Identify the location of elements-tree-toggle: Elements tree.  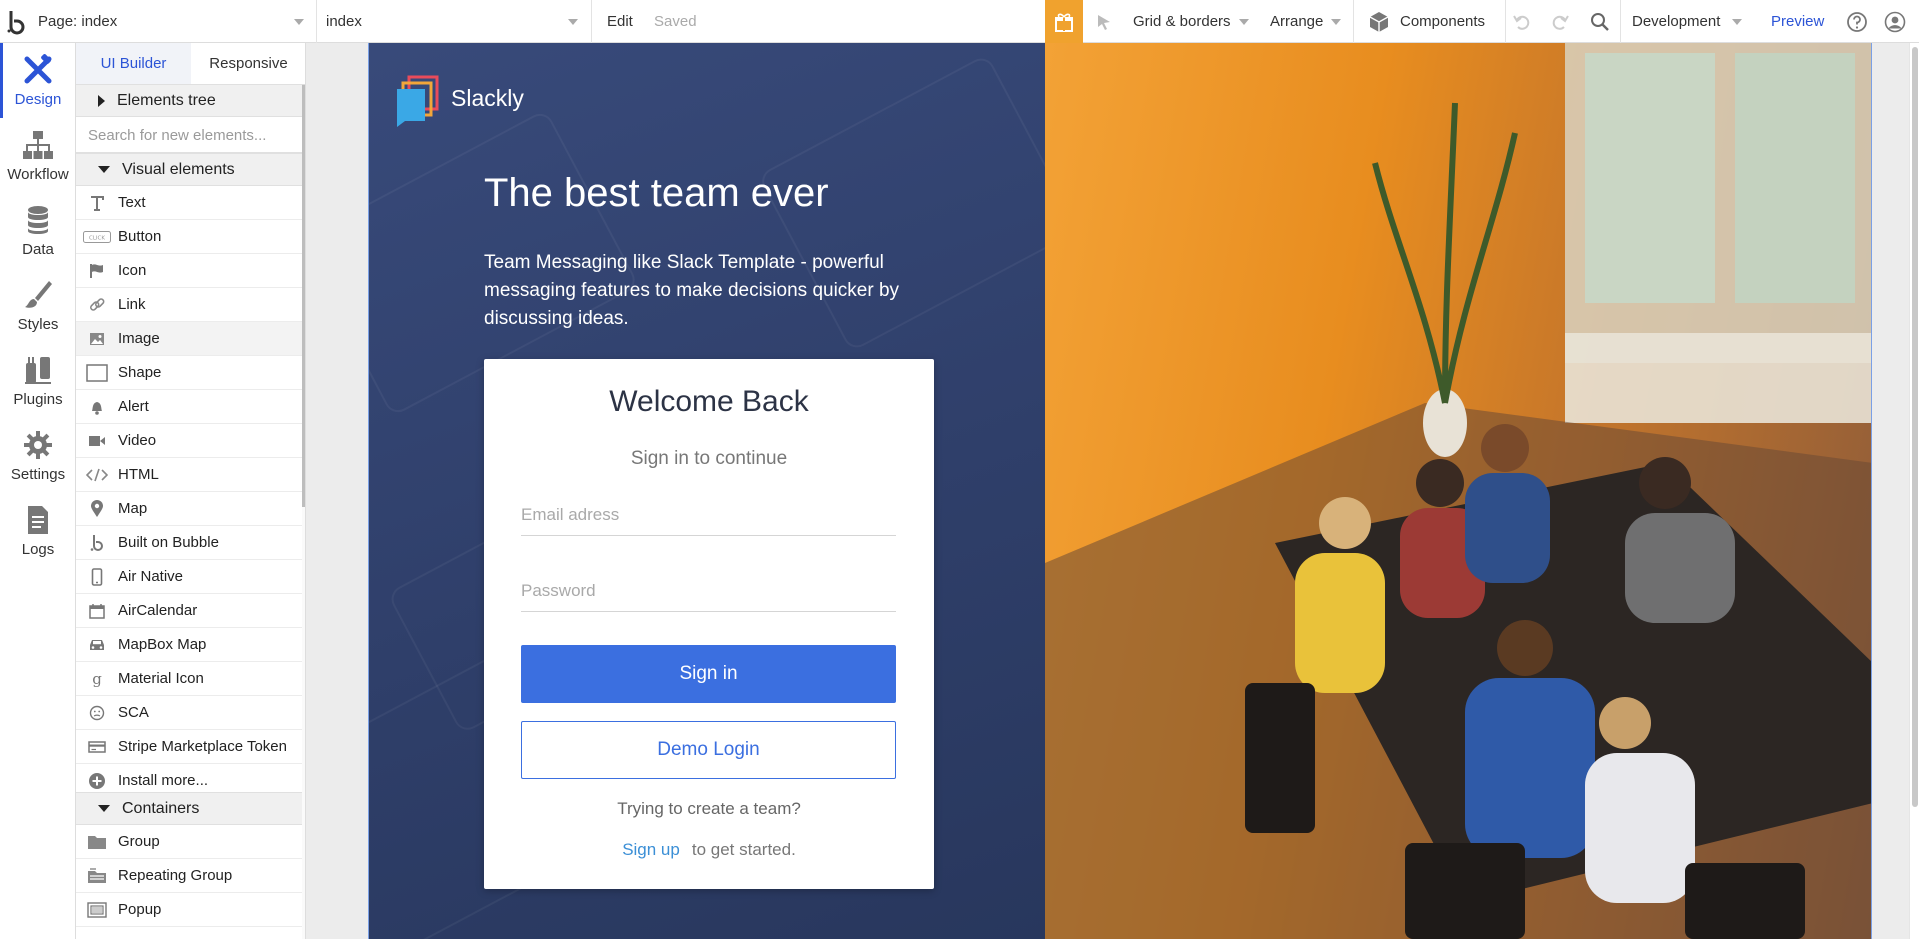
(189, 100).